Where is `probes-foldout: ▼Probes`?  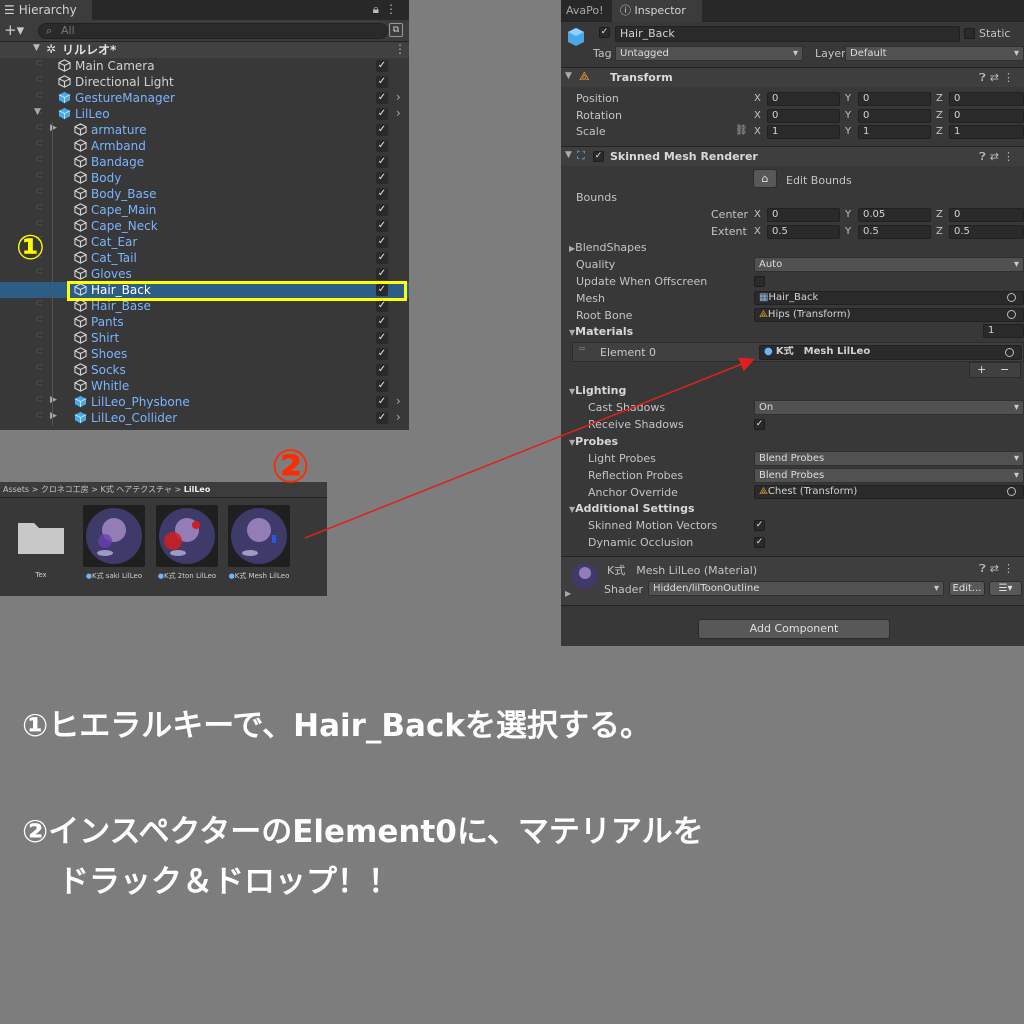 probes-foldout: ▼Probes is located at coordinates (593, 441).